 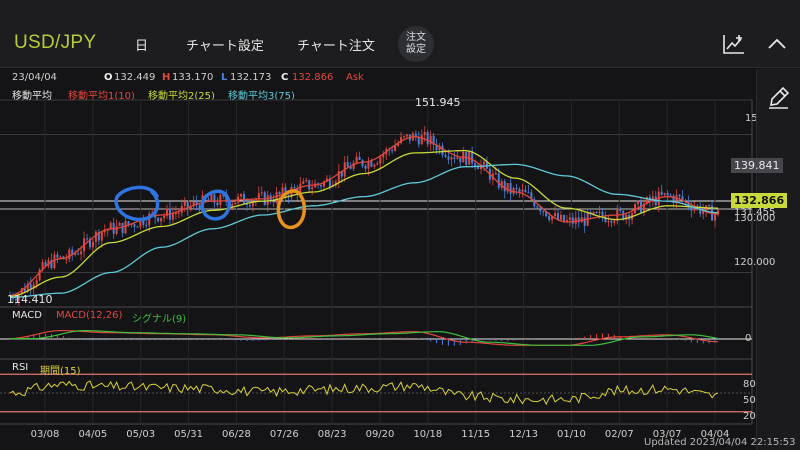 I want to click on last-updated-text: Updated 2023/04/04 22:15:53, so click(x=720, y=442).